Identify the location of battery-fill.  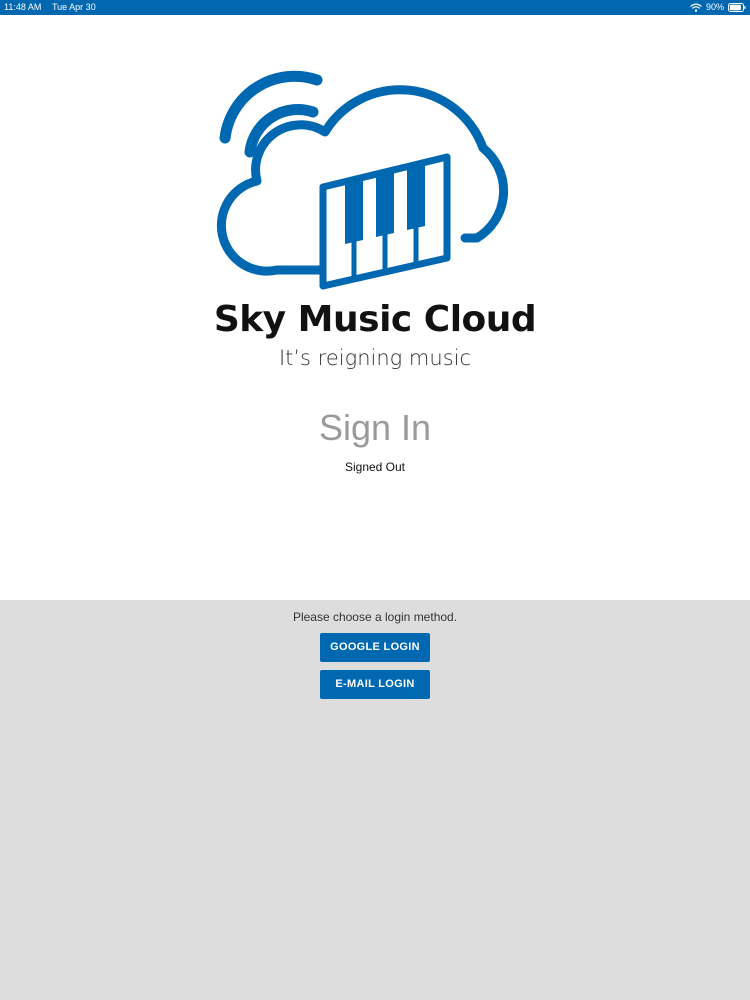
(735, 7).